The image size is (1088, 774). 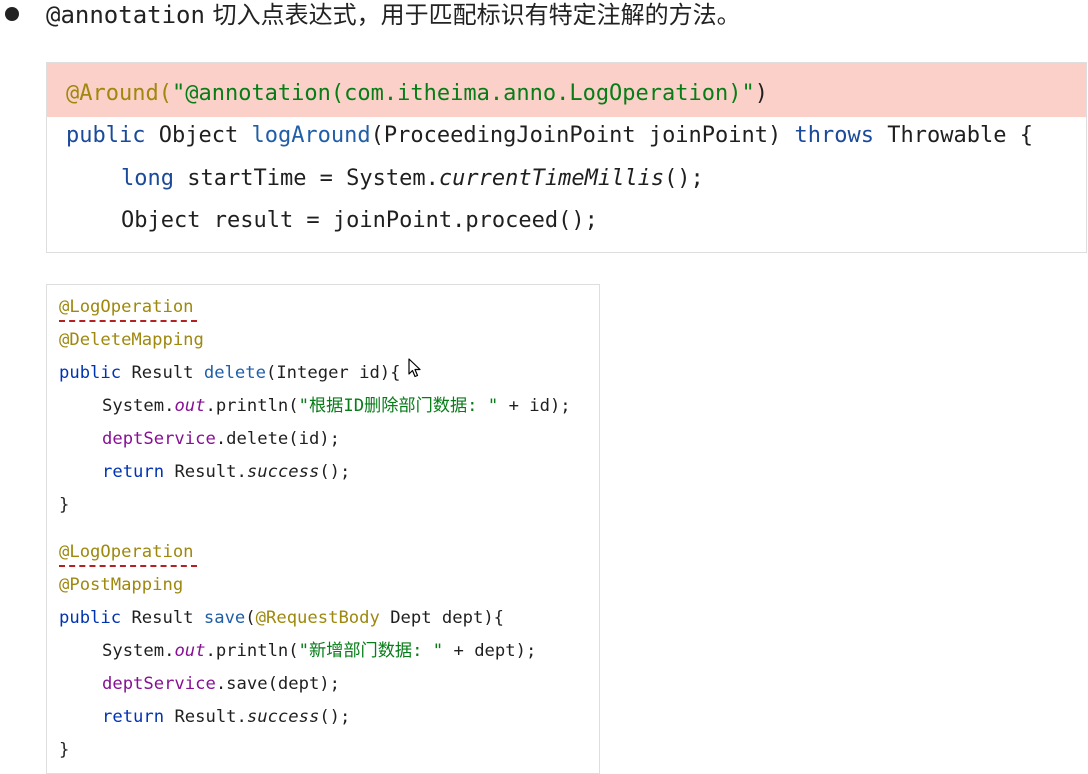 I want to click on code-line: deptService.save(dept);, so click(x=221, y=684).